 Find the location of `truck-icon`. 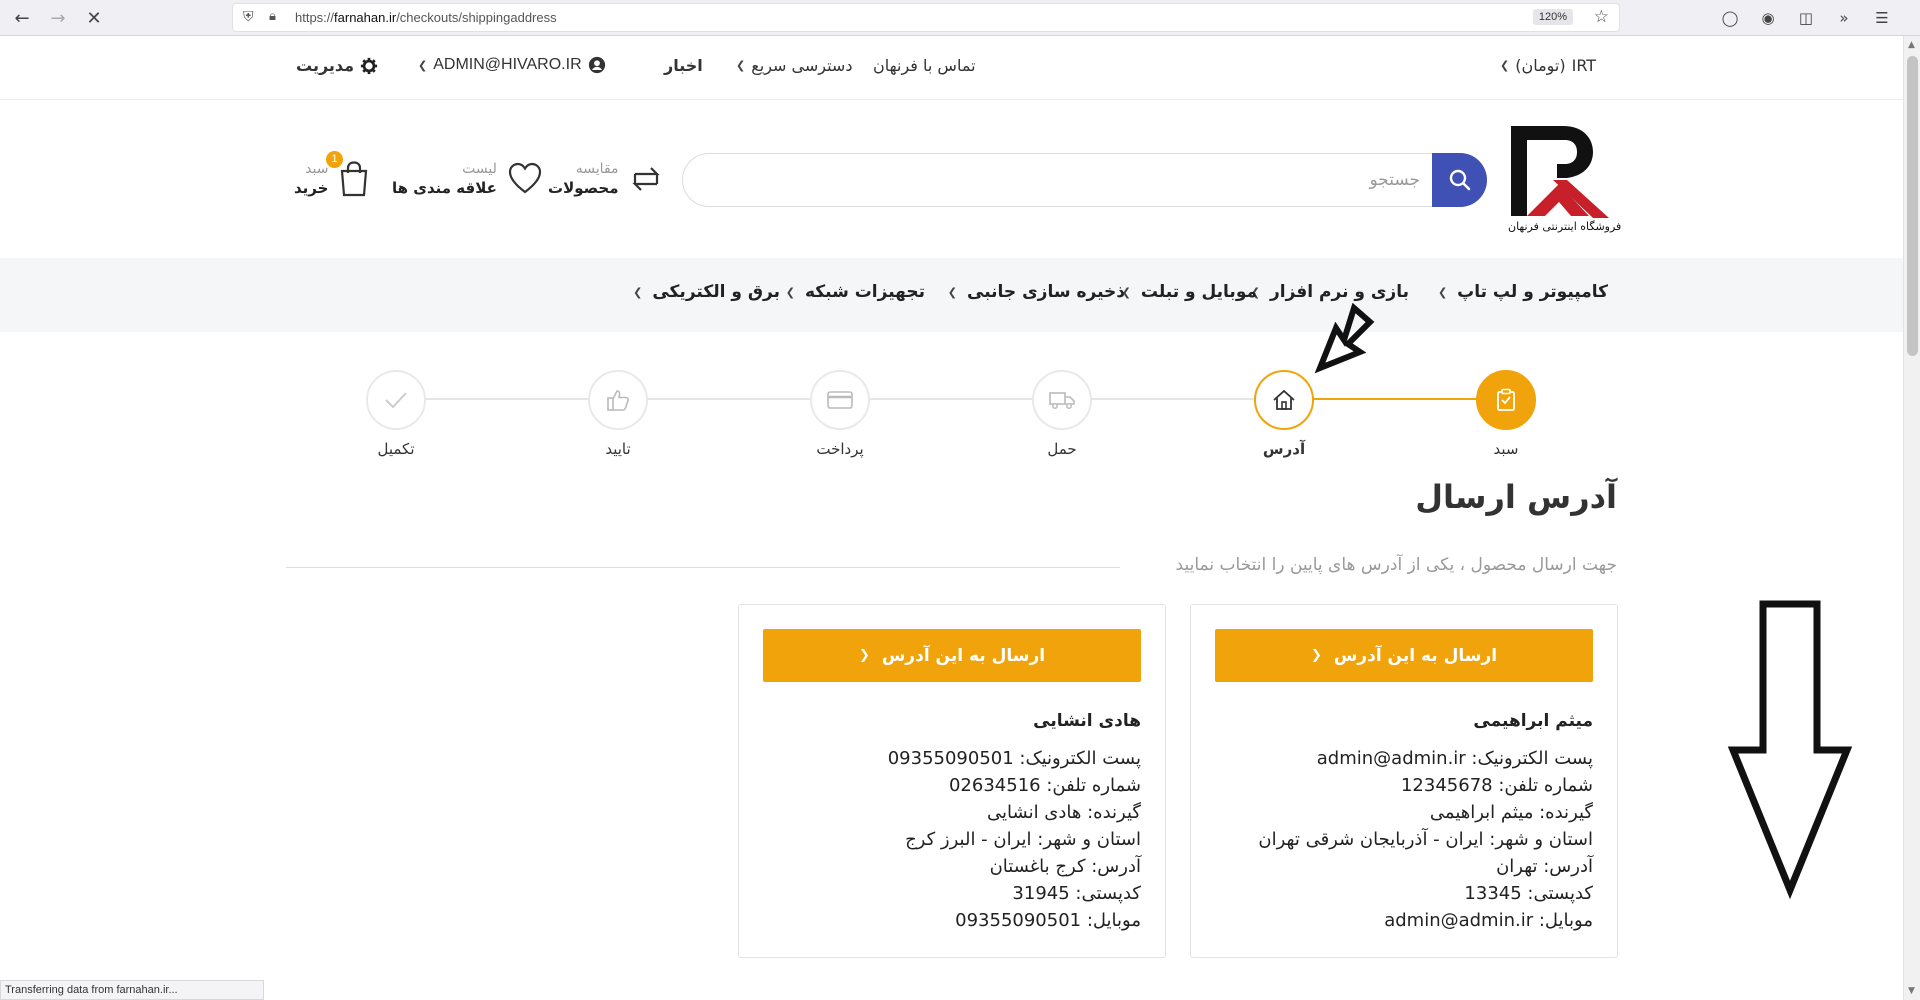

truck-icon is located at coordinates (1062, 400).